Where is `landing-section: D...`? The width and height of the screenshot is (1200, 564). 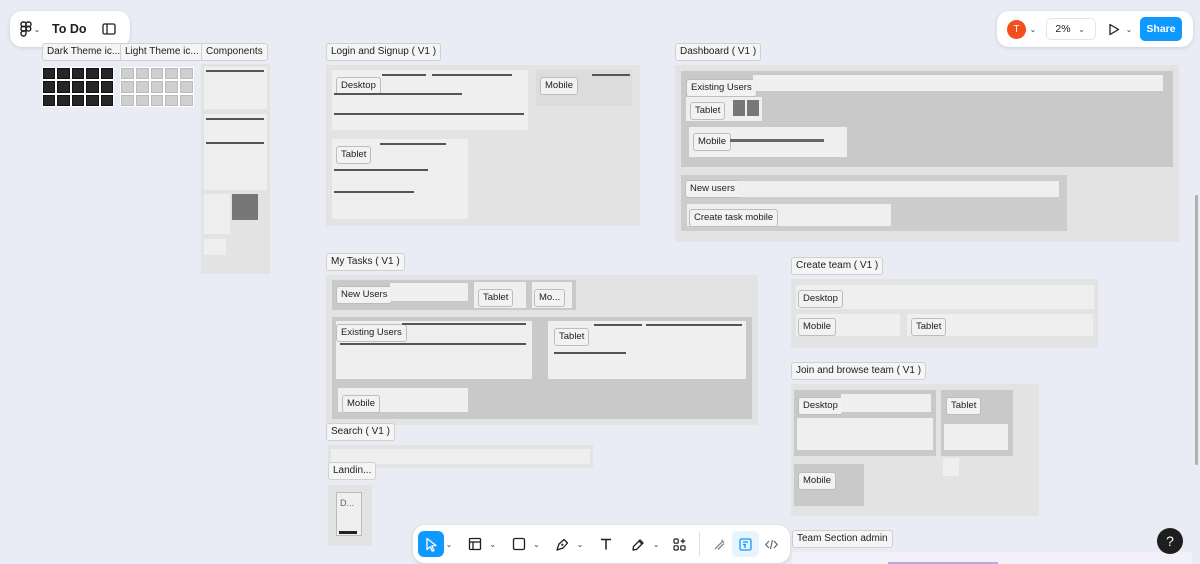 landing-section: D... is located at coordinates (350, 515).